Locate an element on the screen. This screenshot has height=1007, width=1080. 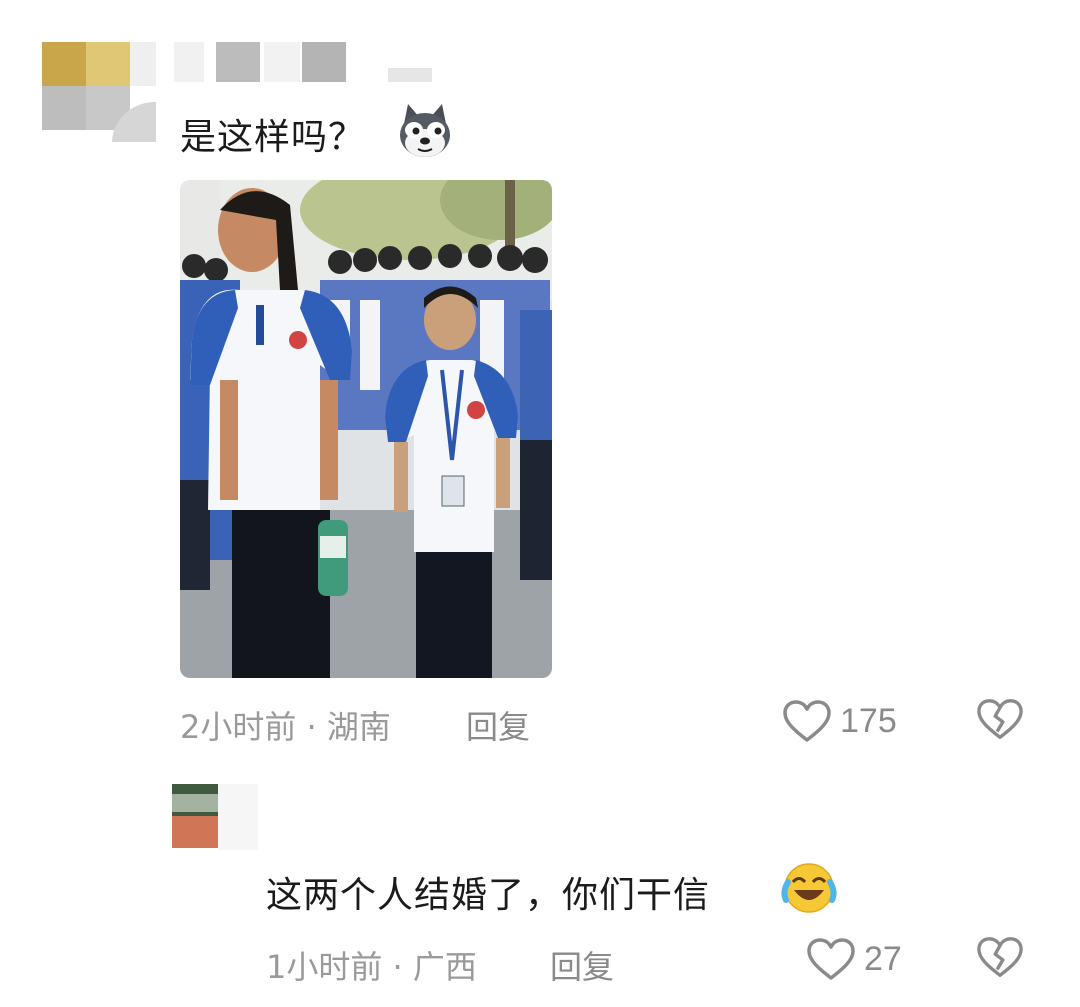
username-blurred is located at coordinates (304, 65).